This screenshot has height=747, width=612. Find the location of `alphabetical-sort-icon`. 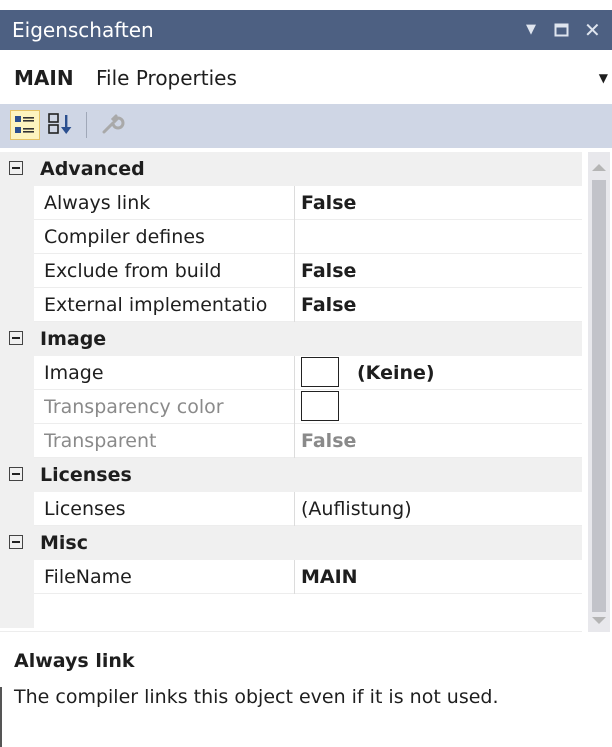

alphabetical-sort-icon is located at coordinates (60, 123).